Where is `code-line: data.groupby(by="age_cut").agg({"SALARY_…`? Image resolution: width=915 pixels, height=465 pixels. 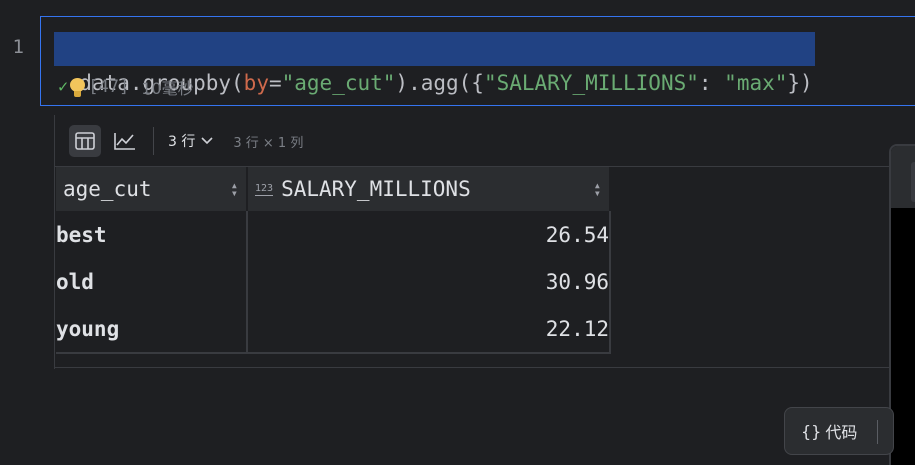
code-line: data.groupby(by="age_cut").agg({"SALARY_… is located at coordinates (434, 63).